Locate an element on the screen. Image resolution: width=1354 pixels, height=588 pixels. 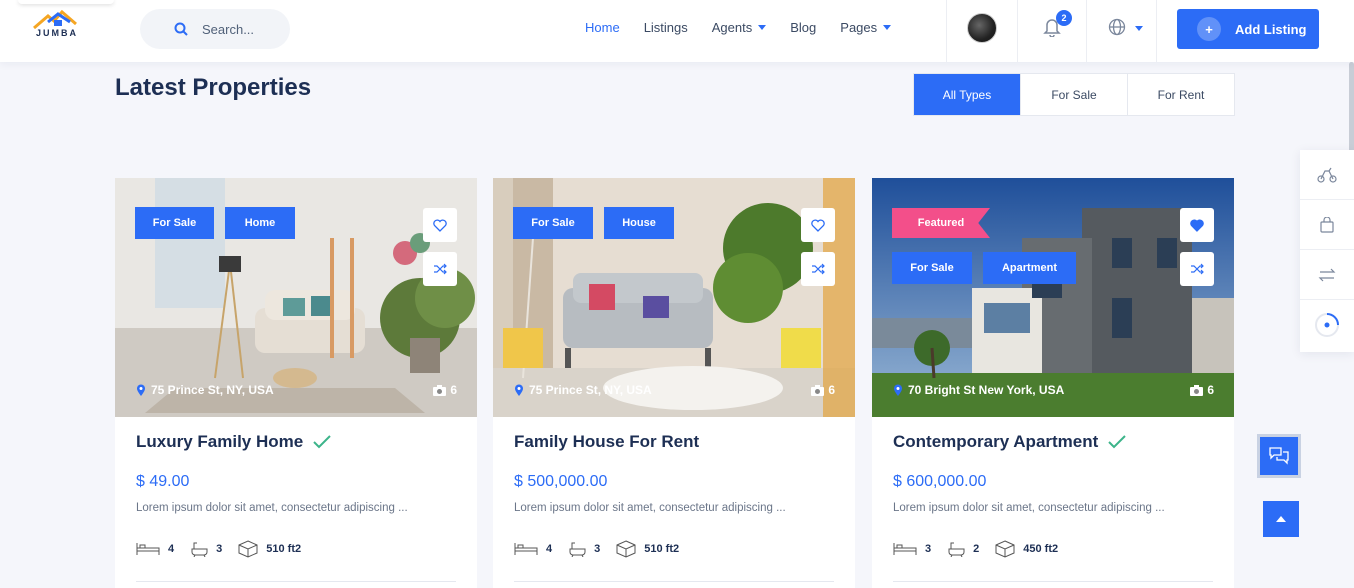
property-title-text: Luxury Family Home is located at coordinates (220, 441).